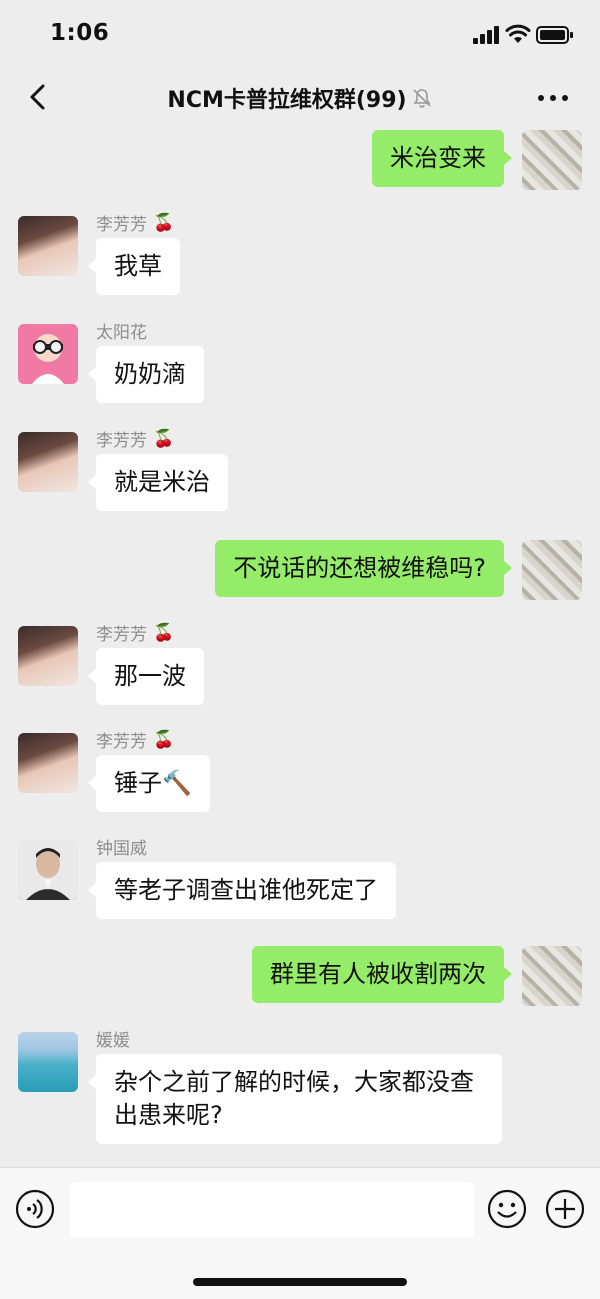  I want to click on chat-header: NCM卡普拉维权群(99), so click(300, 98).